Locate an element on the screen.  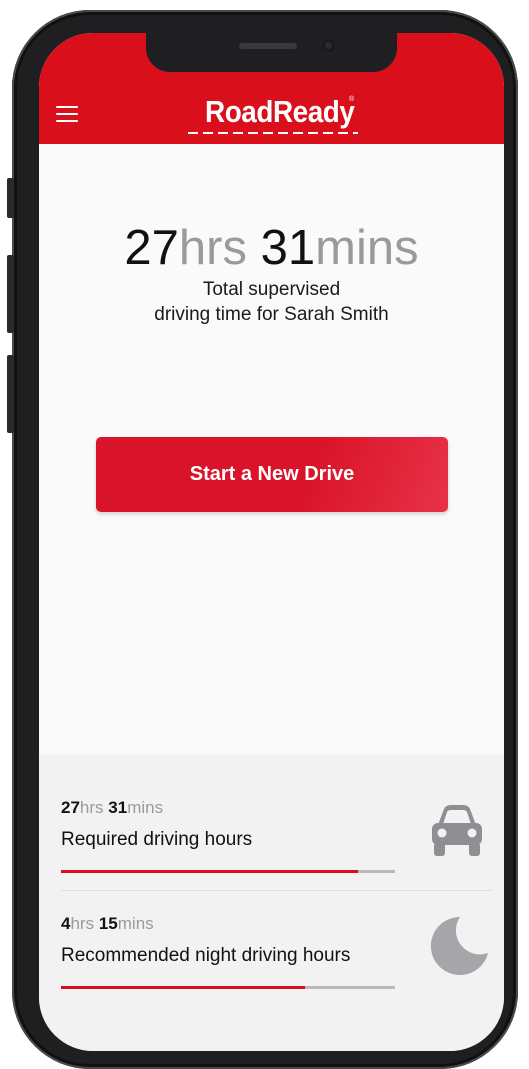
device-notch is located at coordinates (271, 52).